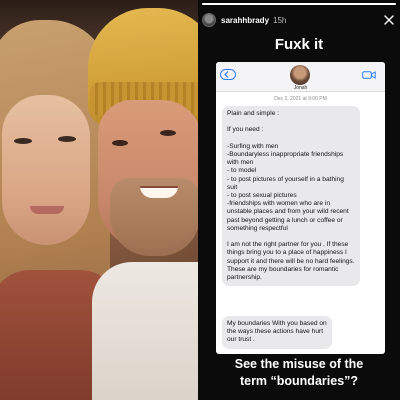  I want to click on story-progress-bar, so click(299, 4).